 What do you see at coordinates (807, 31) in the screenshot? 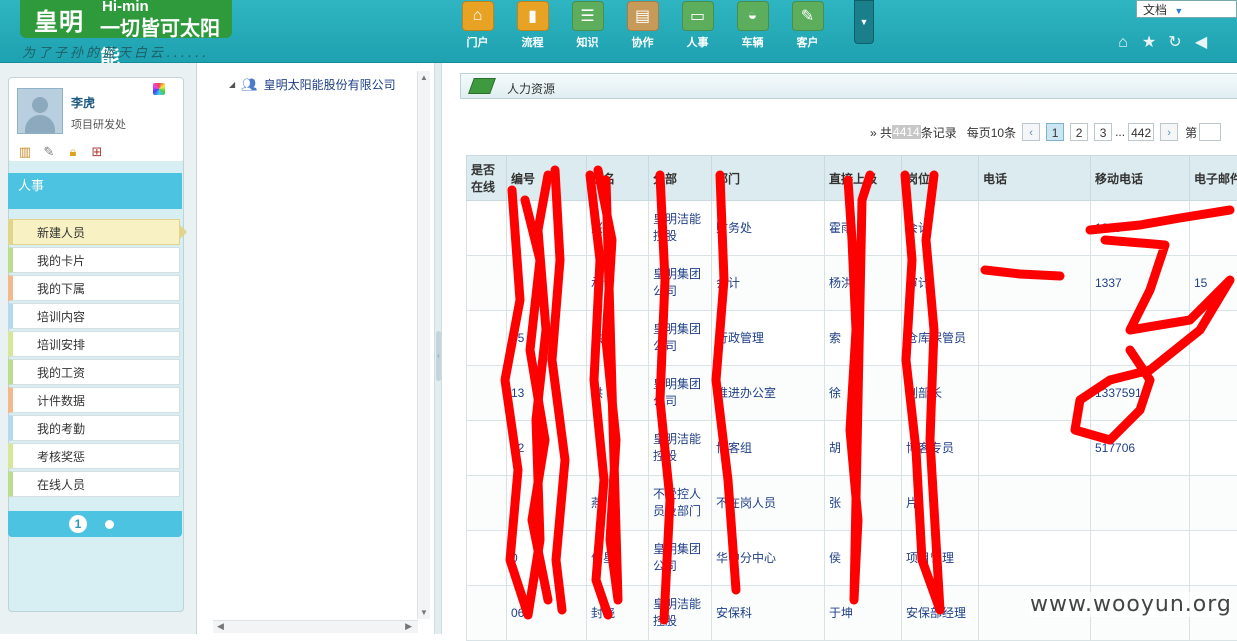
I see `nav-customer: ✎ 客户` at bounding box center [807, 31].